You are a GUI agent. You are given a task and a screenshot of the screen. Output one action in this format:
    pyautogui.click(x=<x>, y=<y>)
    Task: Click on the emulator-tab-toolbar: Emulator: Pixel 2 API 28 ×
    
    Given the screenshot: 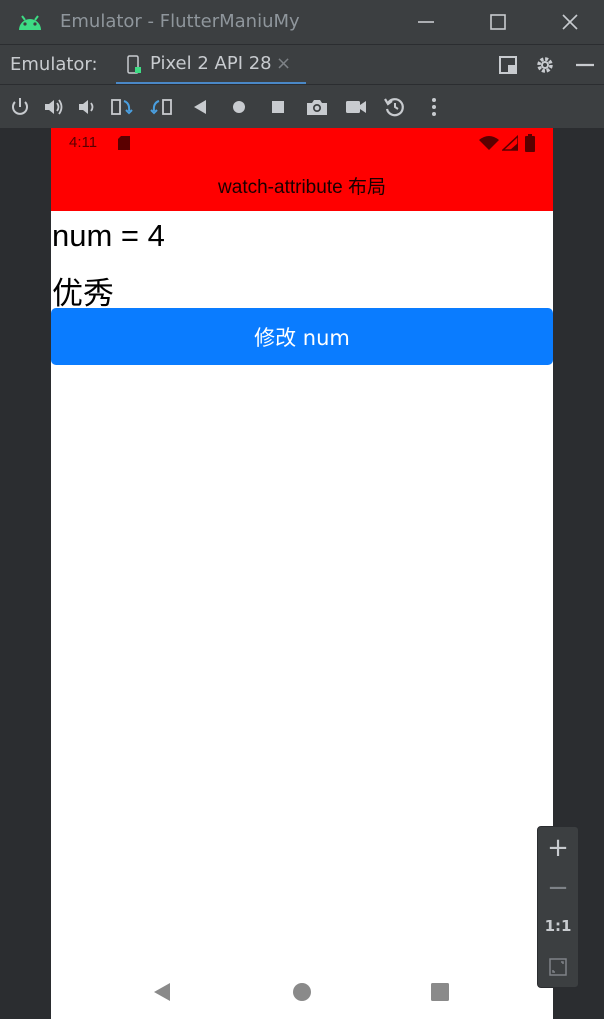 What is the action you would take?
    pyautogui.click(x=302, y=64)
    